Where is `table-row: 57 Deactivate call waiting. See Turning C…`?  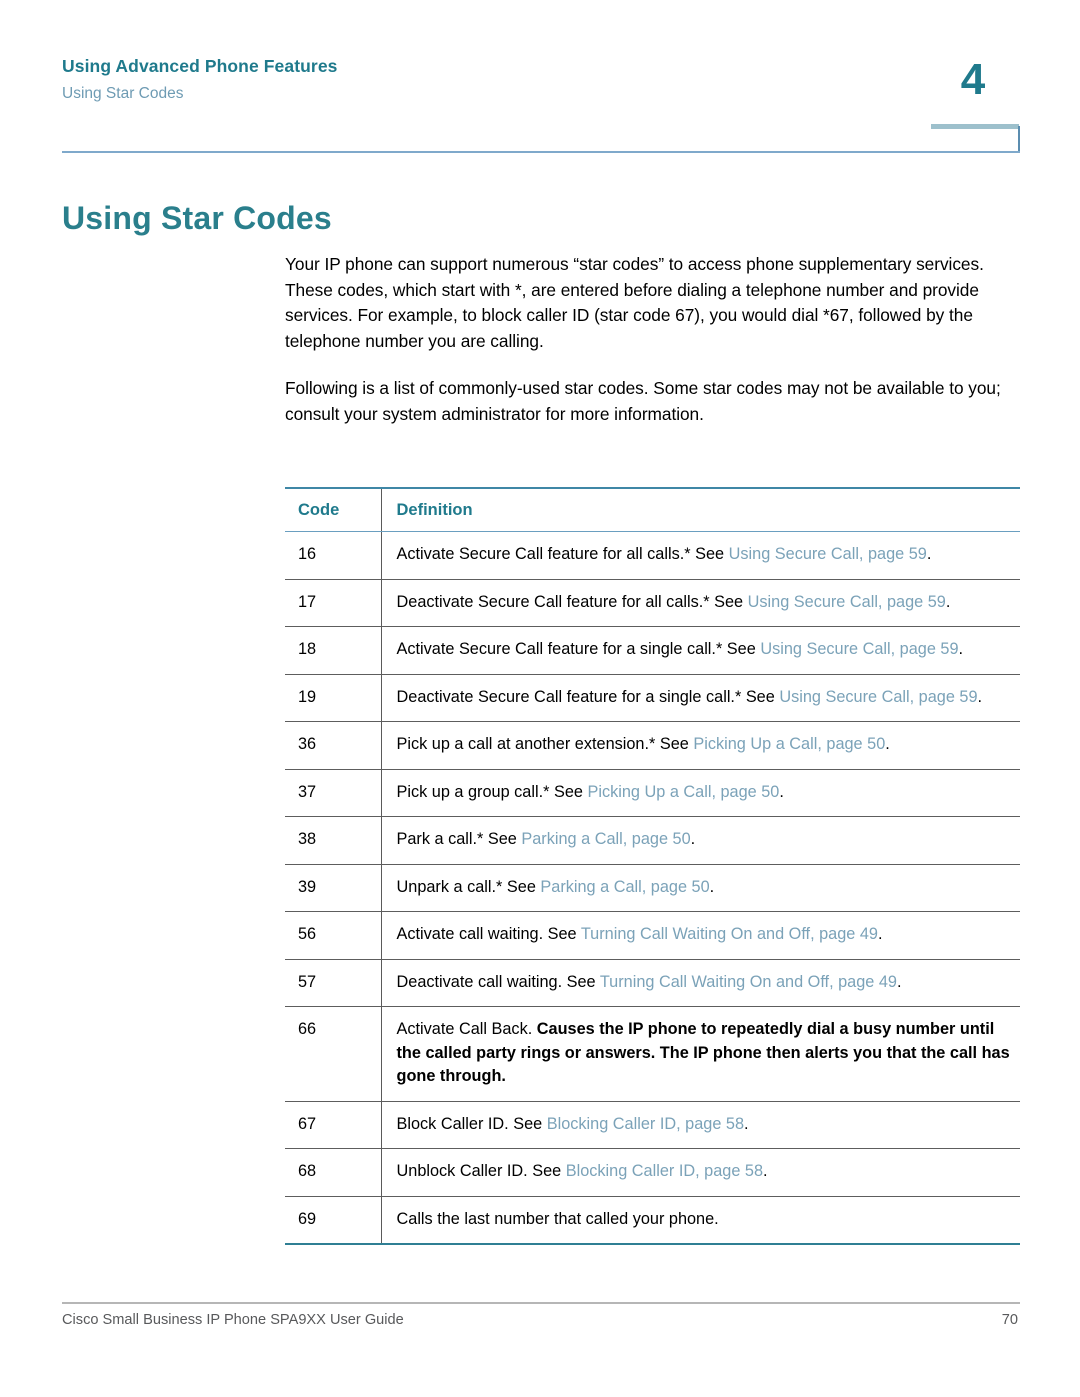 table-row: 57 Deactivate call waiting. See Turning C… is located at coordinates (652, 983).